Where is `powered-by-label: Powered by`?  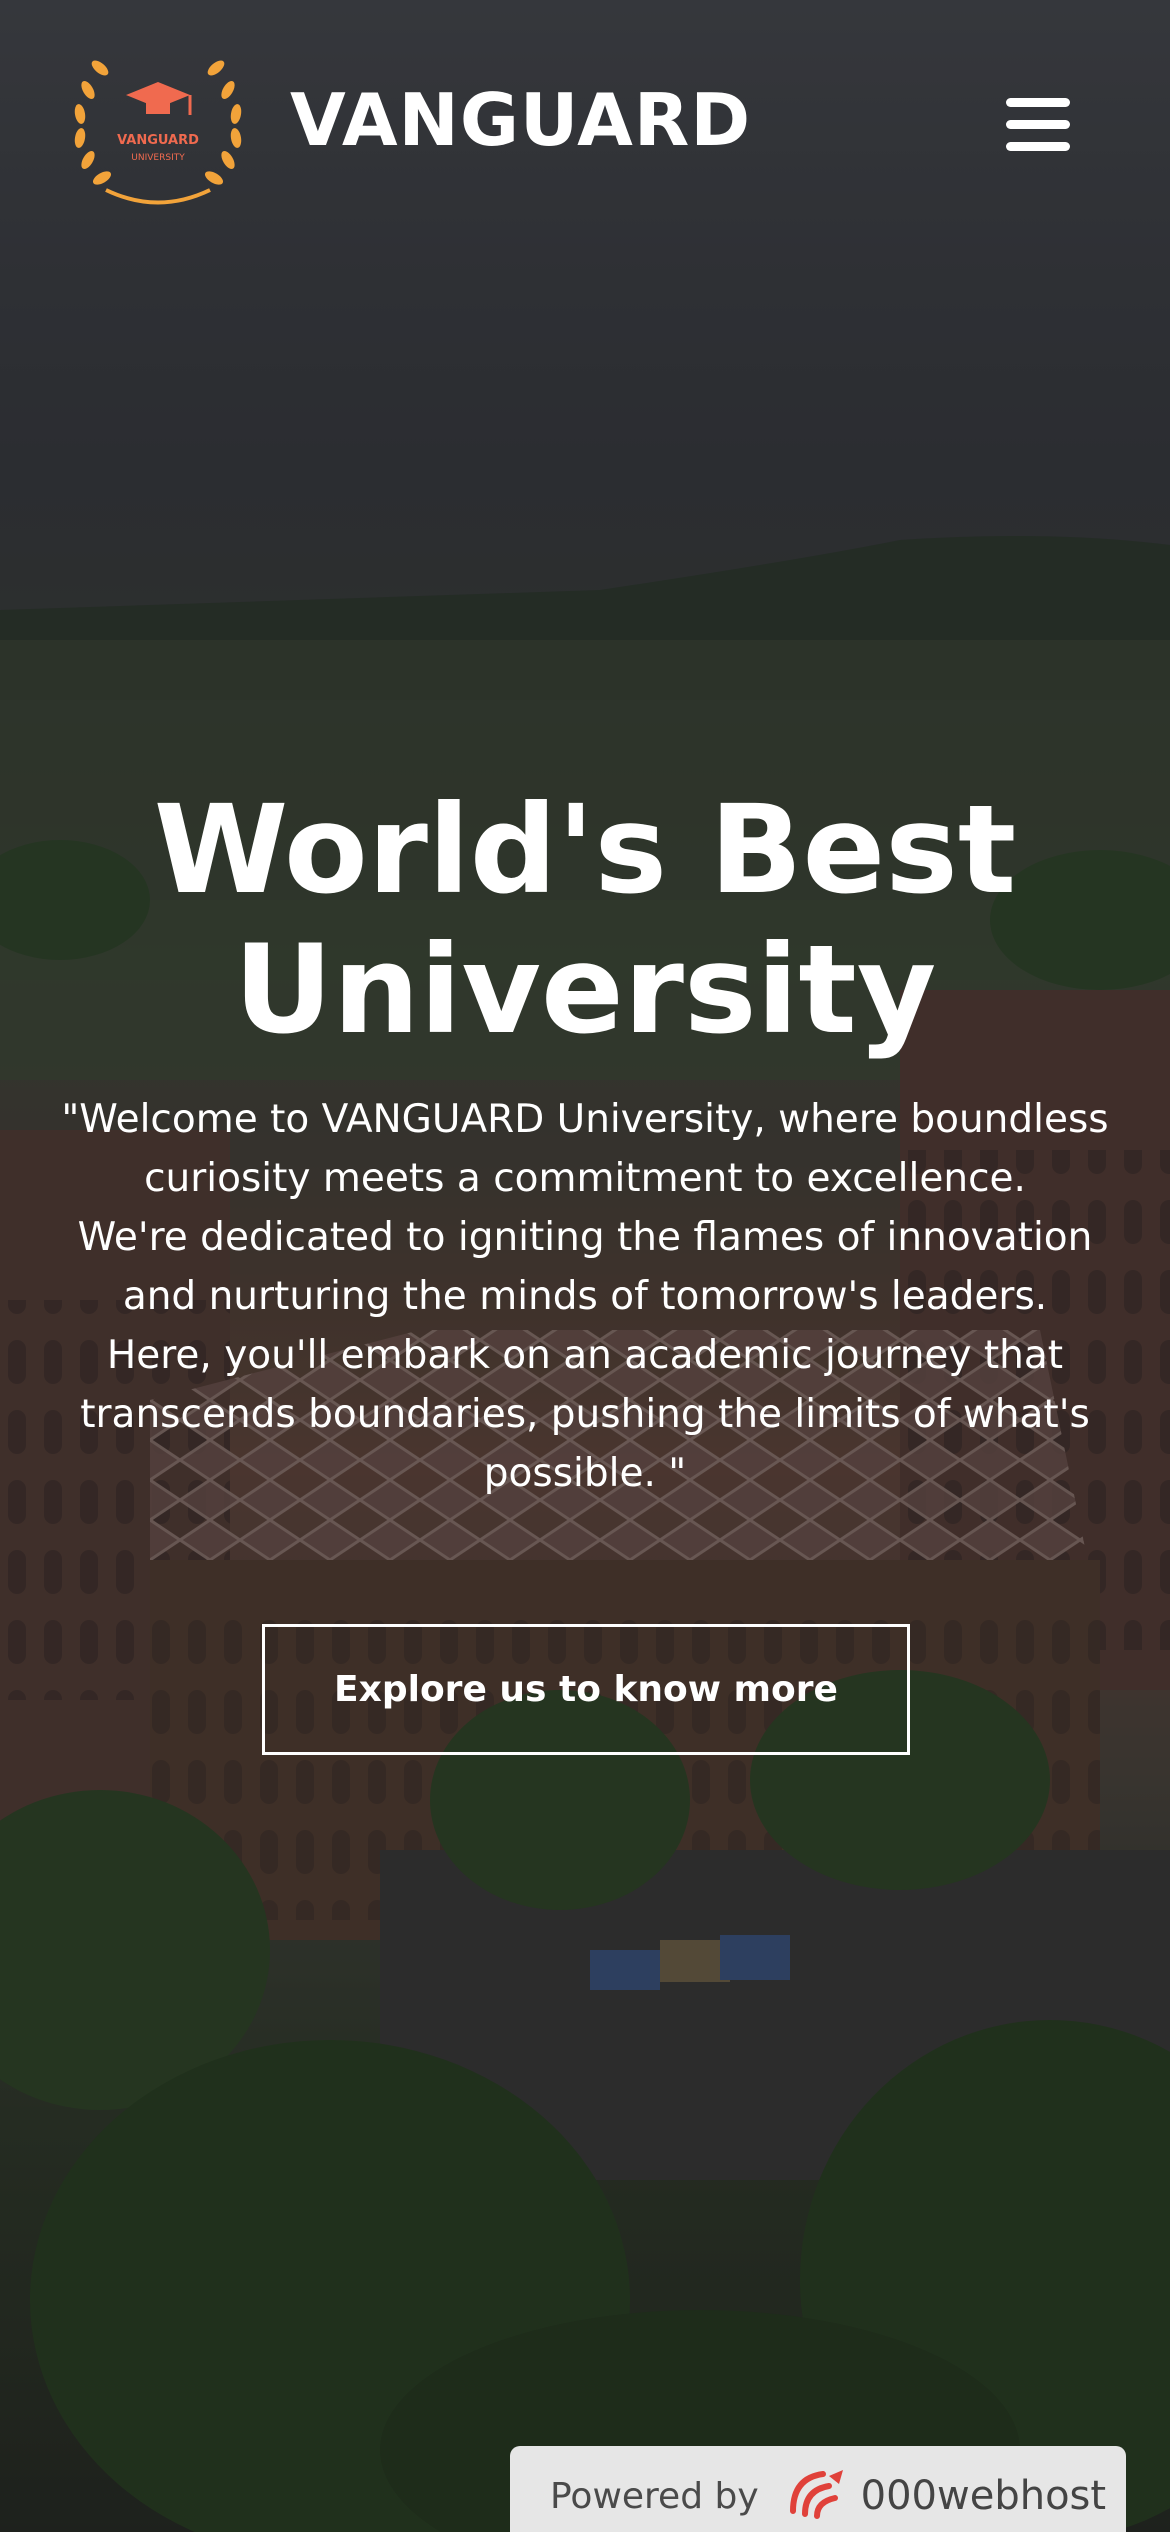 powered-by-label: Powered by is located at coordinates (654, 2496).